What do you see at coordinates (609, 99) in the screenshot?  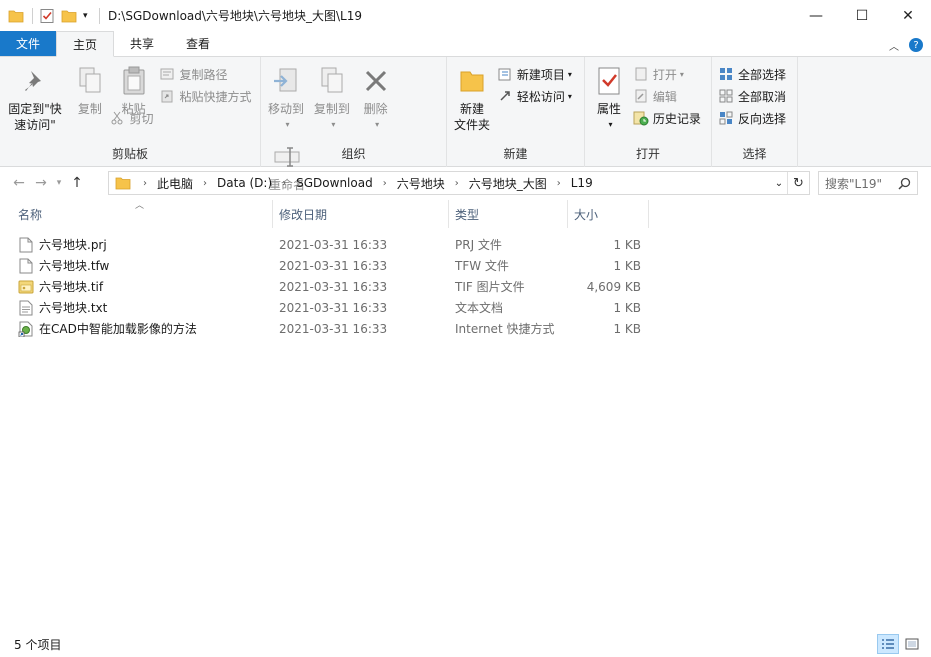 I see `properties-button: 属性 ▾` at bounding box center [609, 99].